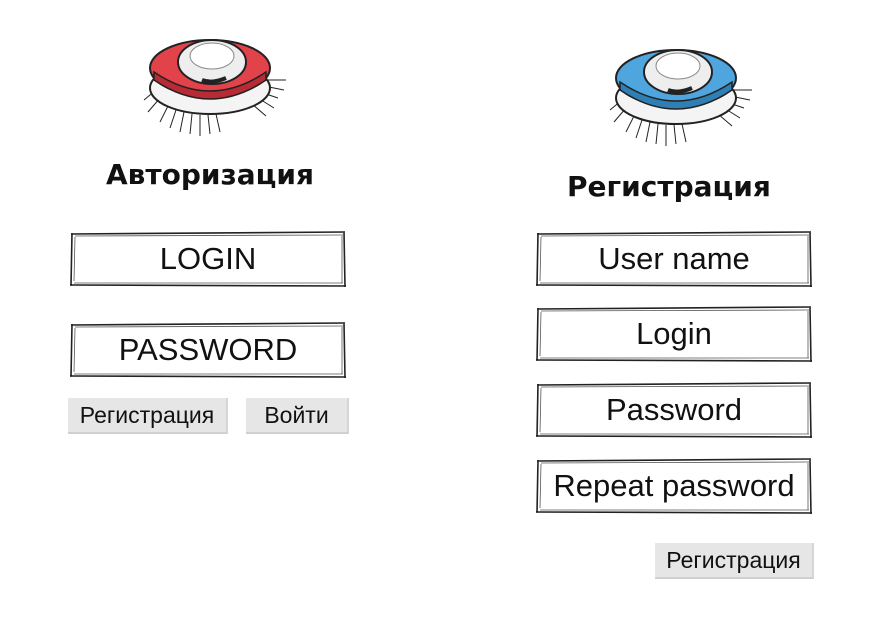 The image size is (869, 632). Describe the element at coordinates (734, 561) in the screenshot. I see `register-submit-button: Регистрация` at that location.